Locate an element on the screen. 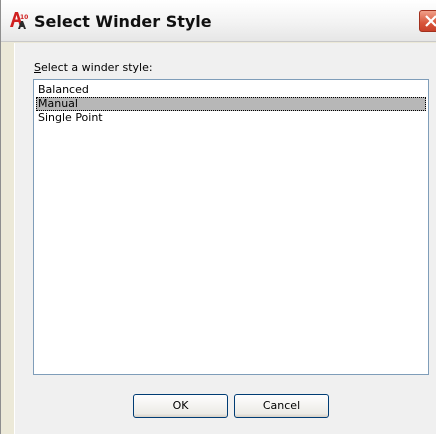 The height and width of the screenshot is (434, 436). close-button is located at coordinates (427, 21).